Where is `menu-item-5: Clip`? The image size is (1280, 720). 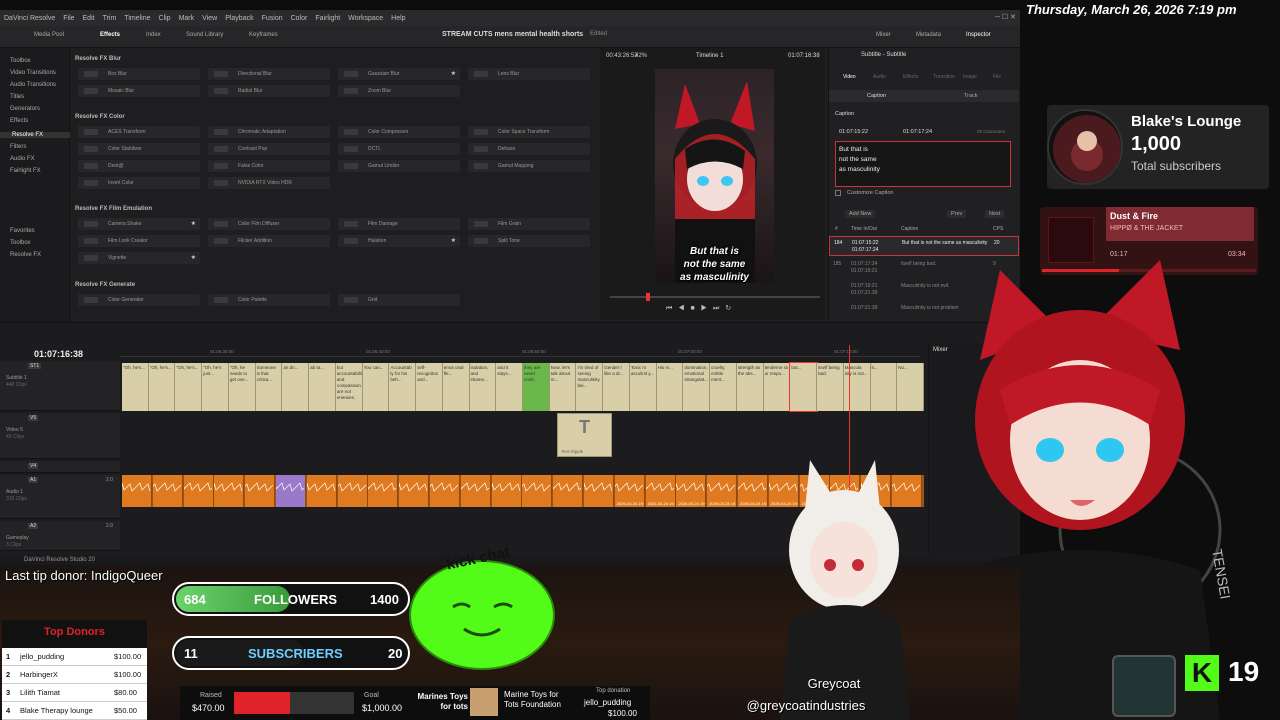 menu-item-5: Clip is located at coordinates (165, 18).